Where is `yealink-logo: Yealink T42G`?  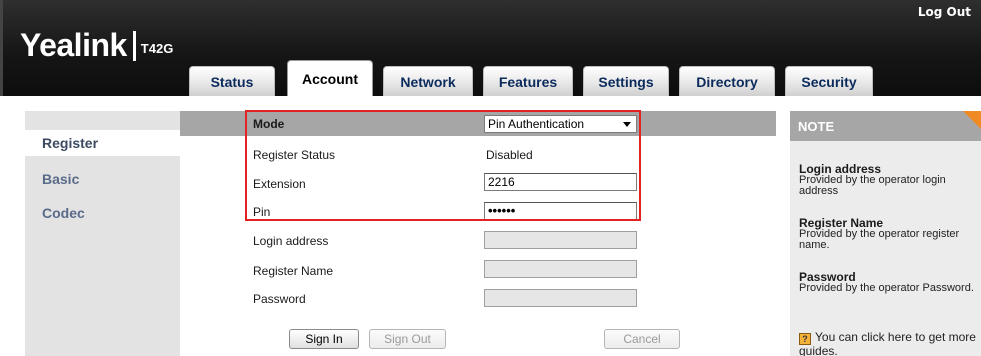
yealink-logo: Yealink T42G is located at coordinates (96, 45).